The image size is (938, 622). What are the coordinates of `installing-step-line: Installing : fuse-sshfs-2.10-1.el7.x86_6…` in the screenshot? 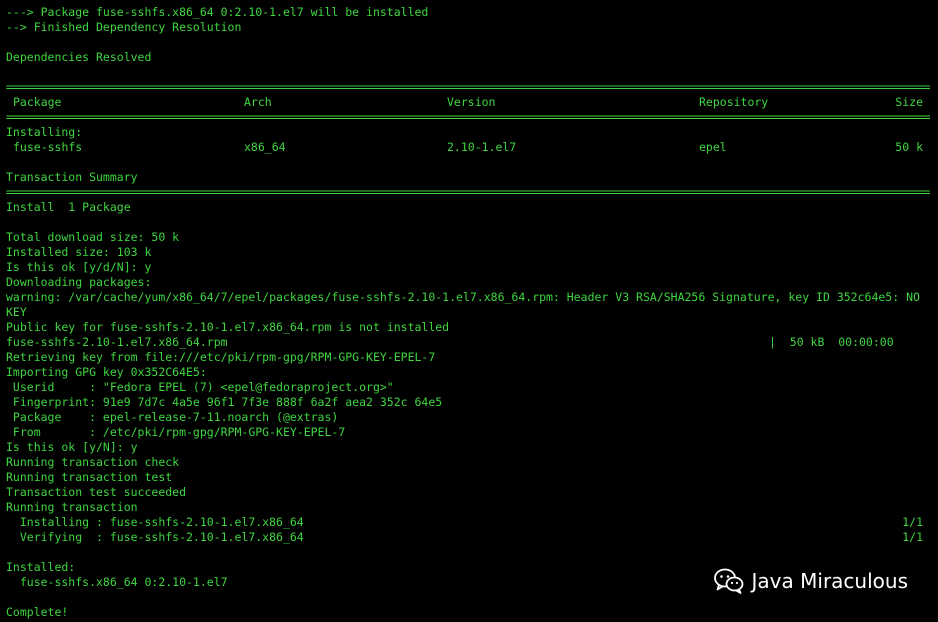 It's located at (155, 522).